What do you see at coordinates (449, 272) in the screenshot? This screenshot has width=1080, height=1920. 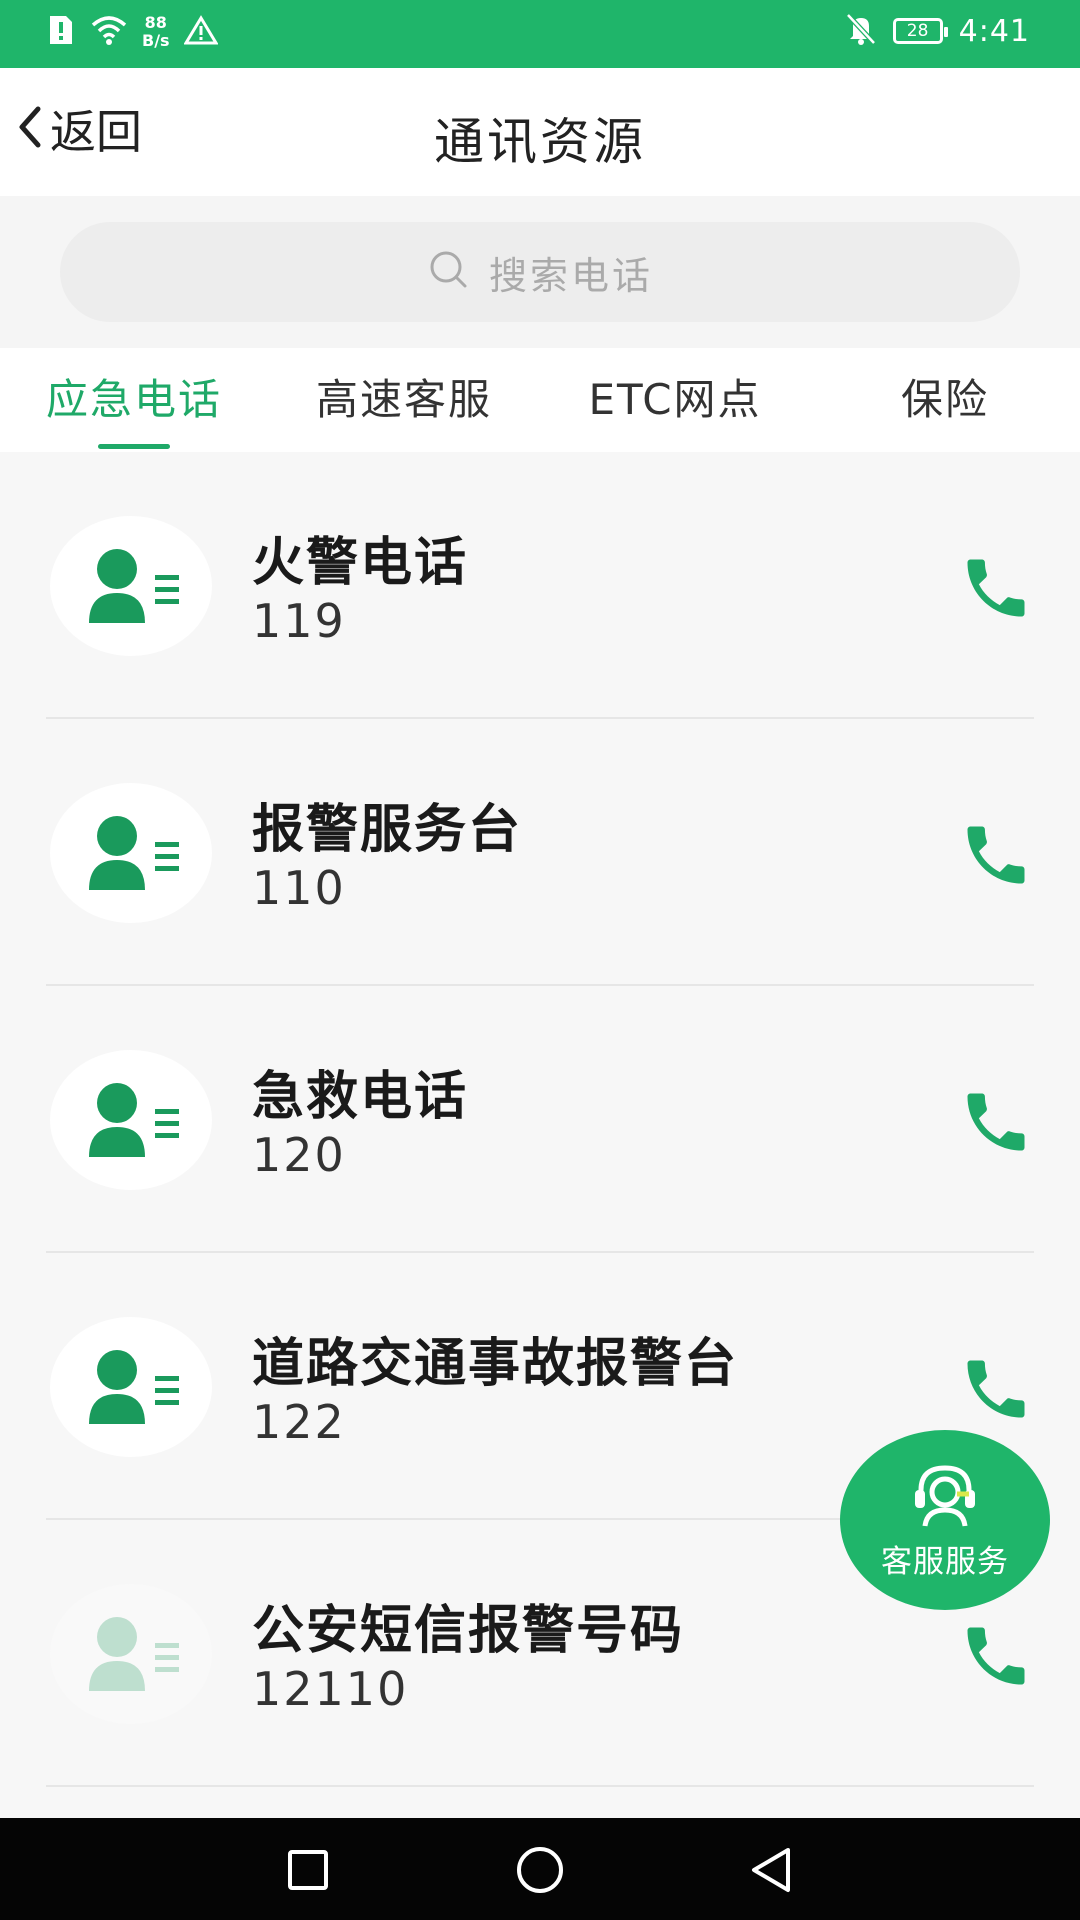 I see `search-icon` at bounding box center [449, 272].